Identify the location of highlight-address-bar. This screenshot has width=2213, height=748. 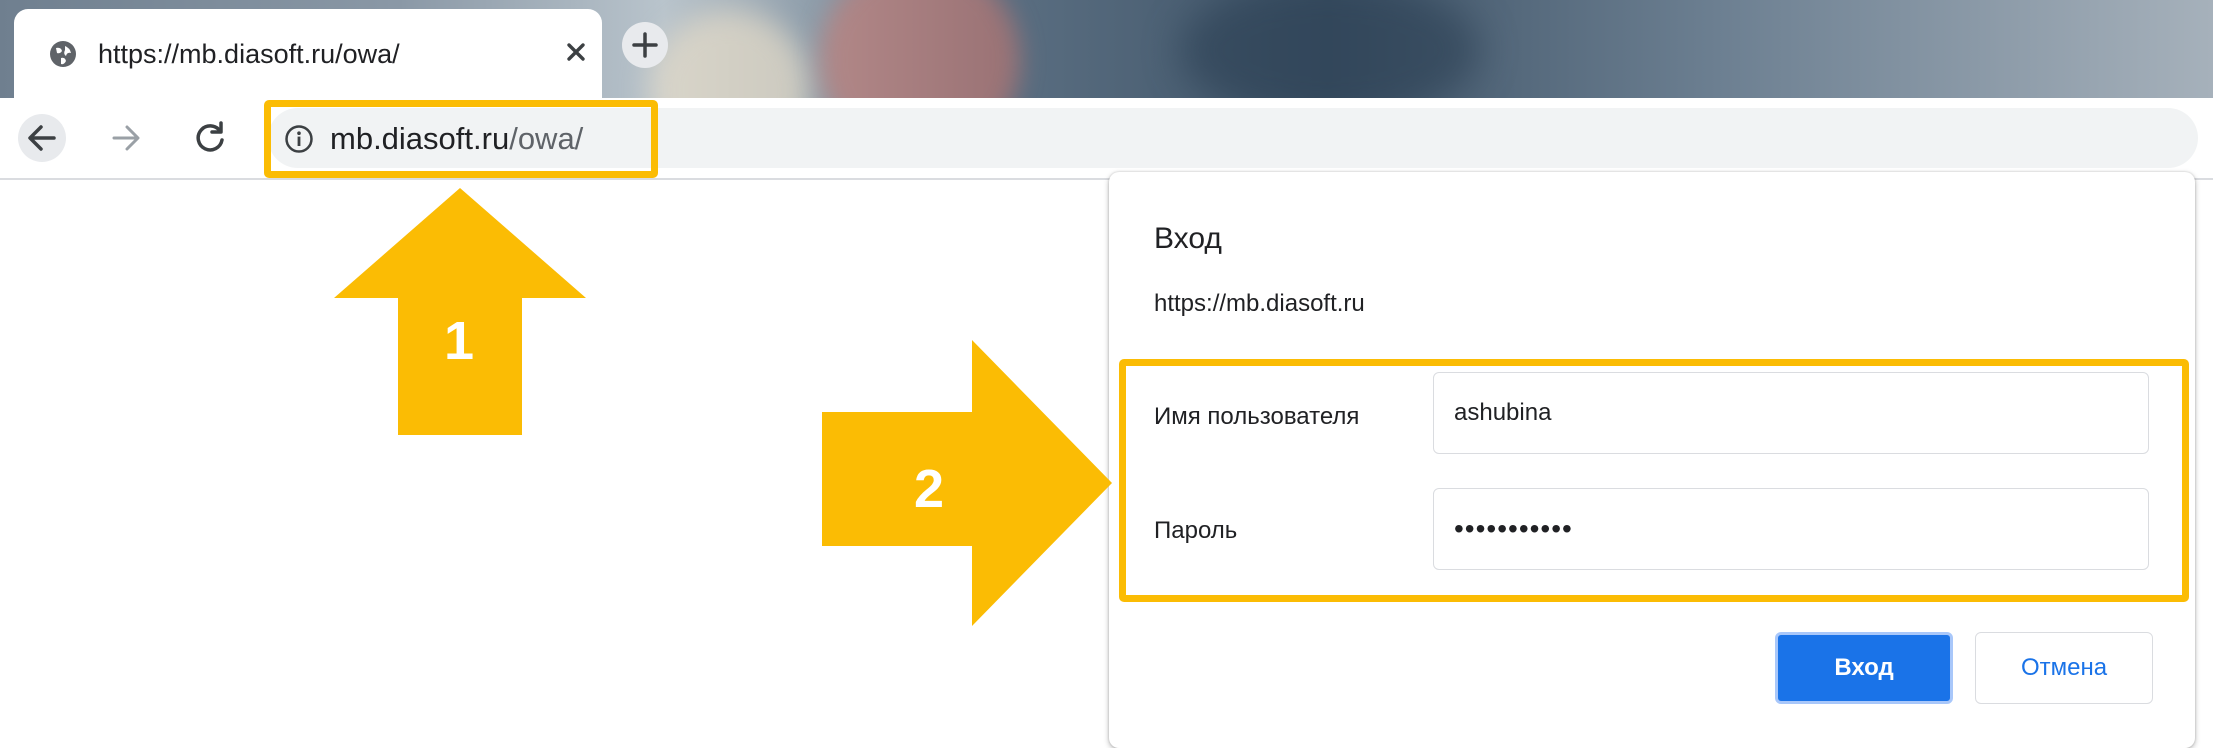
(461, 139).